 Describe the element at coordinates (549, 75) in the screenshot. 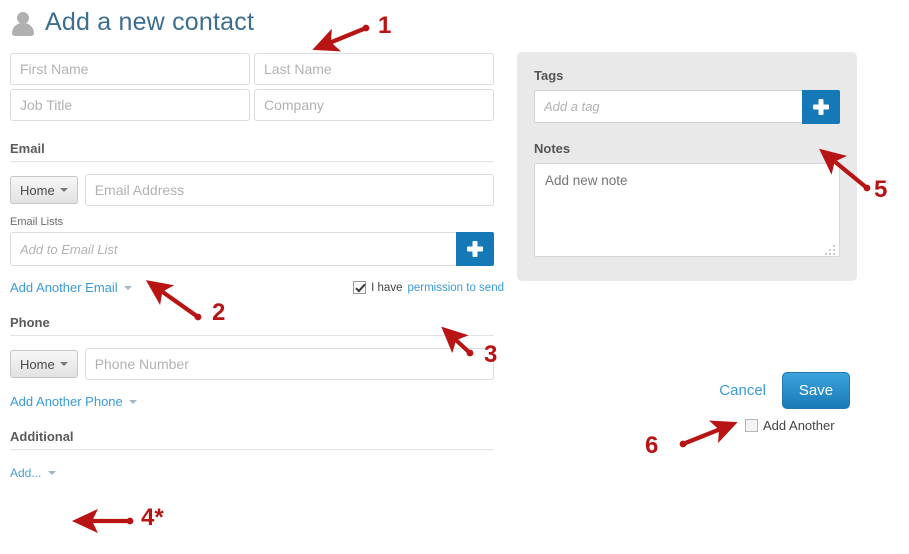

I see `tags-label: Tags` at that location.